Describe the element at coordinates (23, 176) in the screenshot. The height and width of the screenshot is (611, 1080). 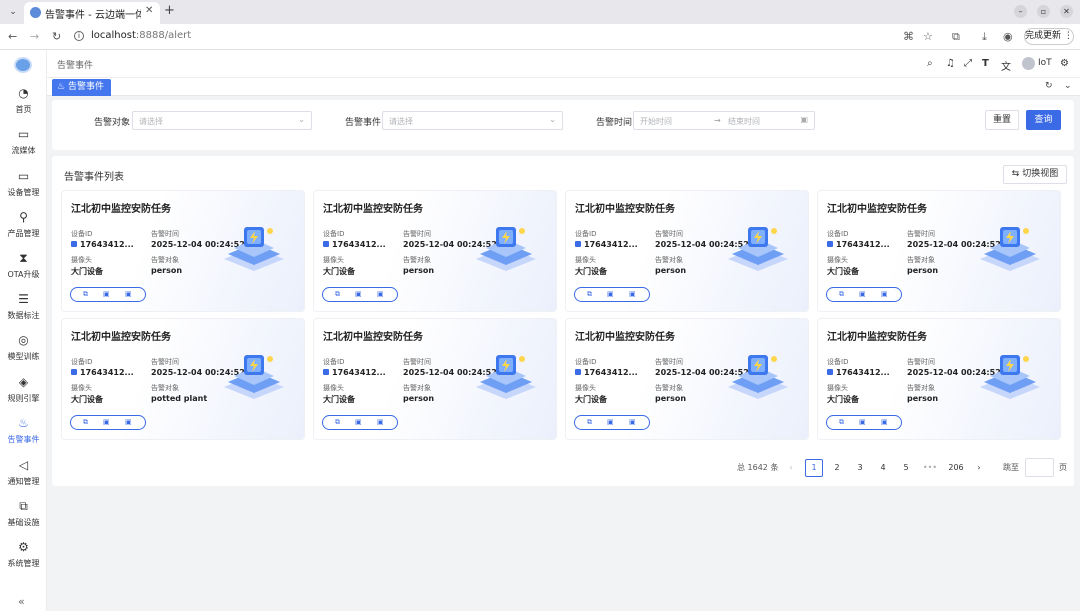
I see `laptop-icon: ▭` at that location.